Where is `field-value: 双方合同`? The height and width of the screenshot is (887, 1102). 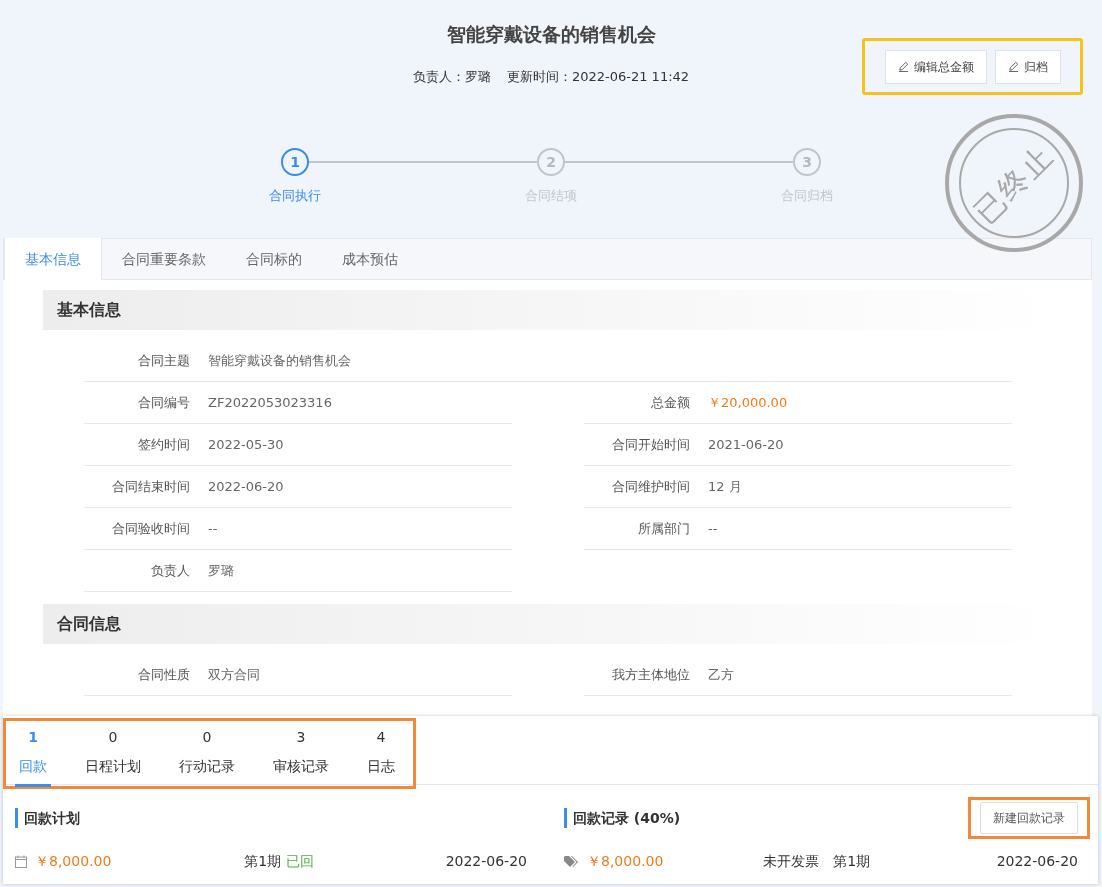 field-value: 双方合同 is located at coordinates (234, 674).